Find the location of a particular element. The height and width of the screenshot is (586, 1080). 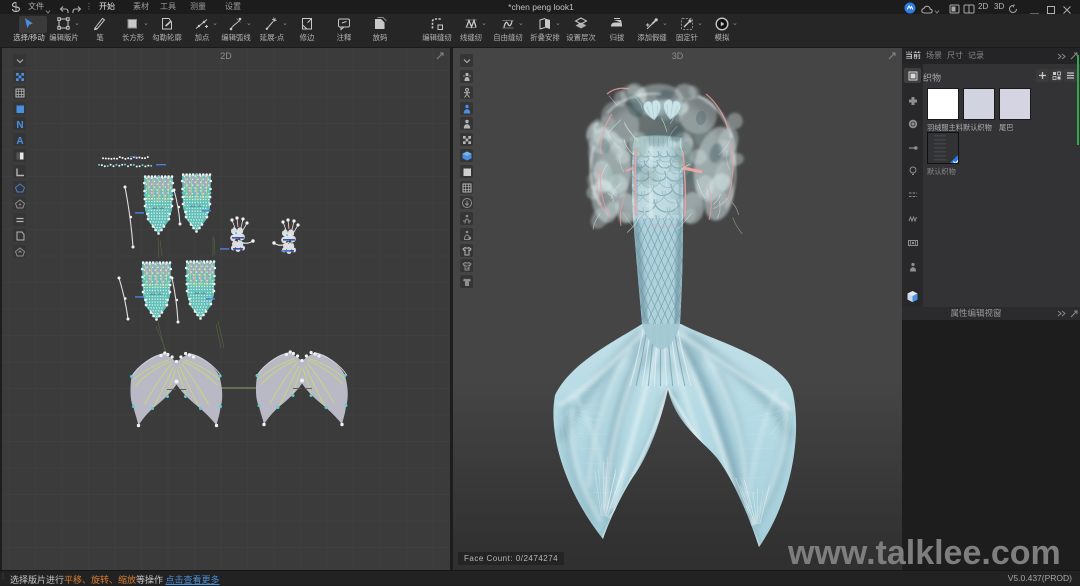

svg-text: N is located at coordinates (19, 125).